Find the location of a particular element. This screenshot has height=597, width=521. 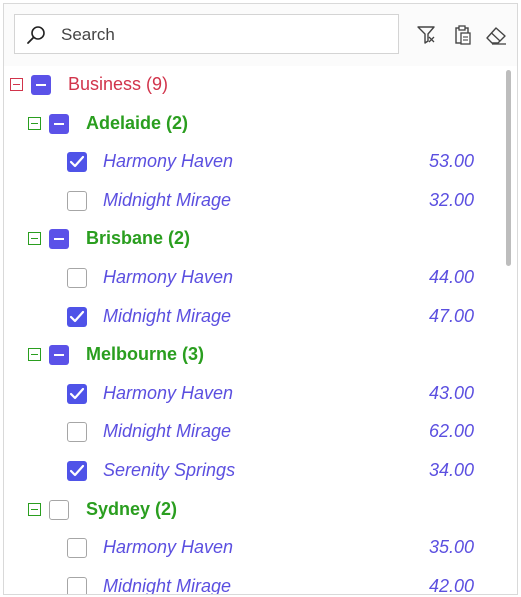

tree-group-row: Sydney (2) is located at coordinates (251, 510).